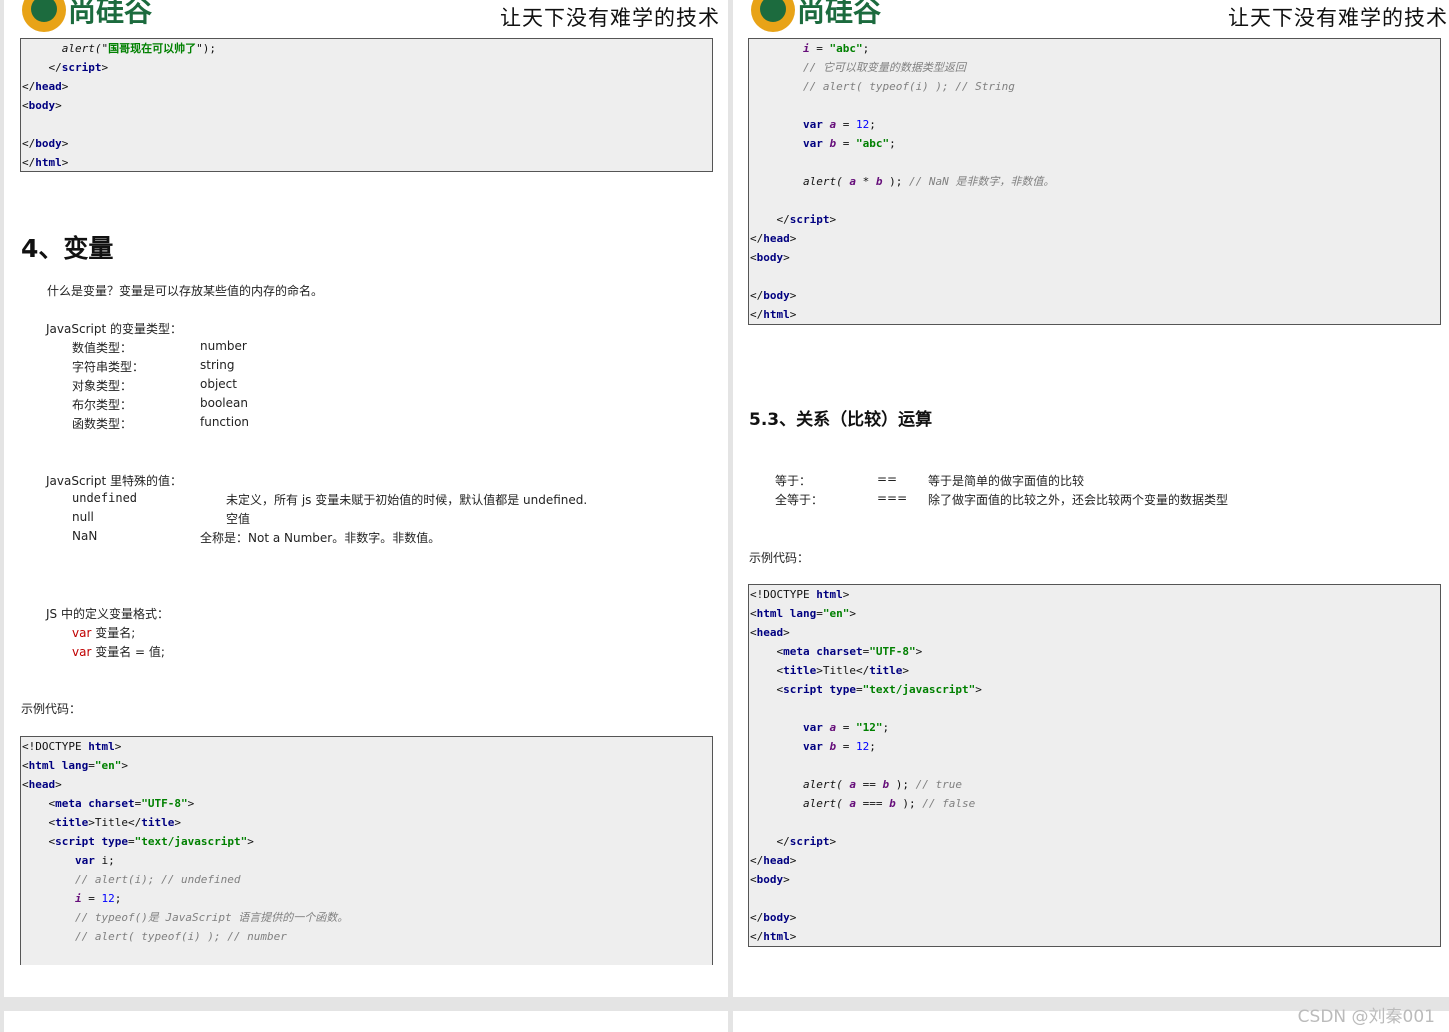 The height and width of the screenshot is (1032, 1449). I want to click on code-token: ");, so click(206, 48).